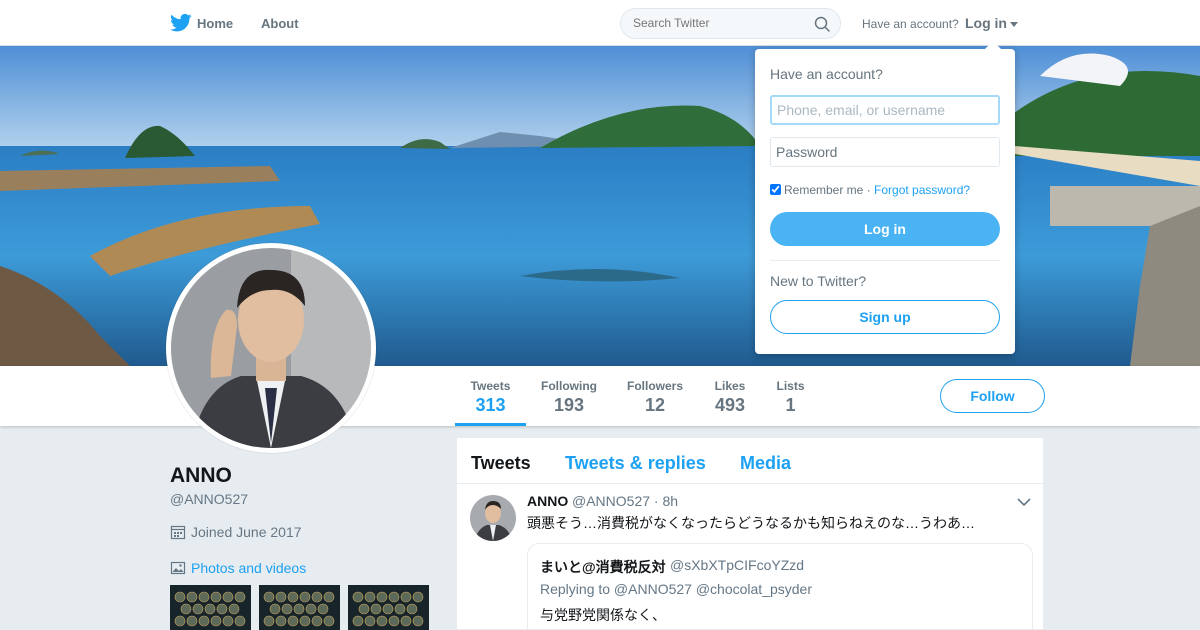  I want to click on tab-tweets: Tweets, so click(501, 463).